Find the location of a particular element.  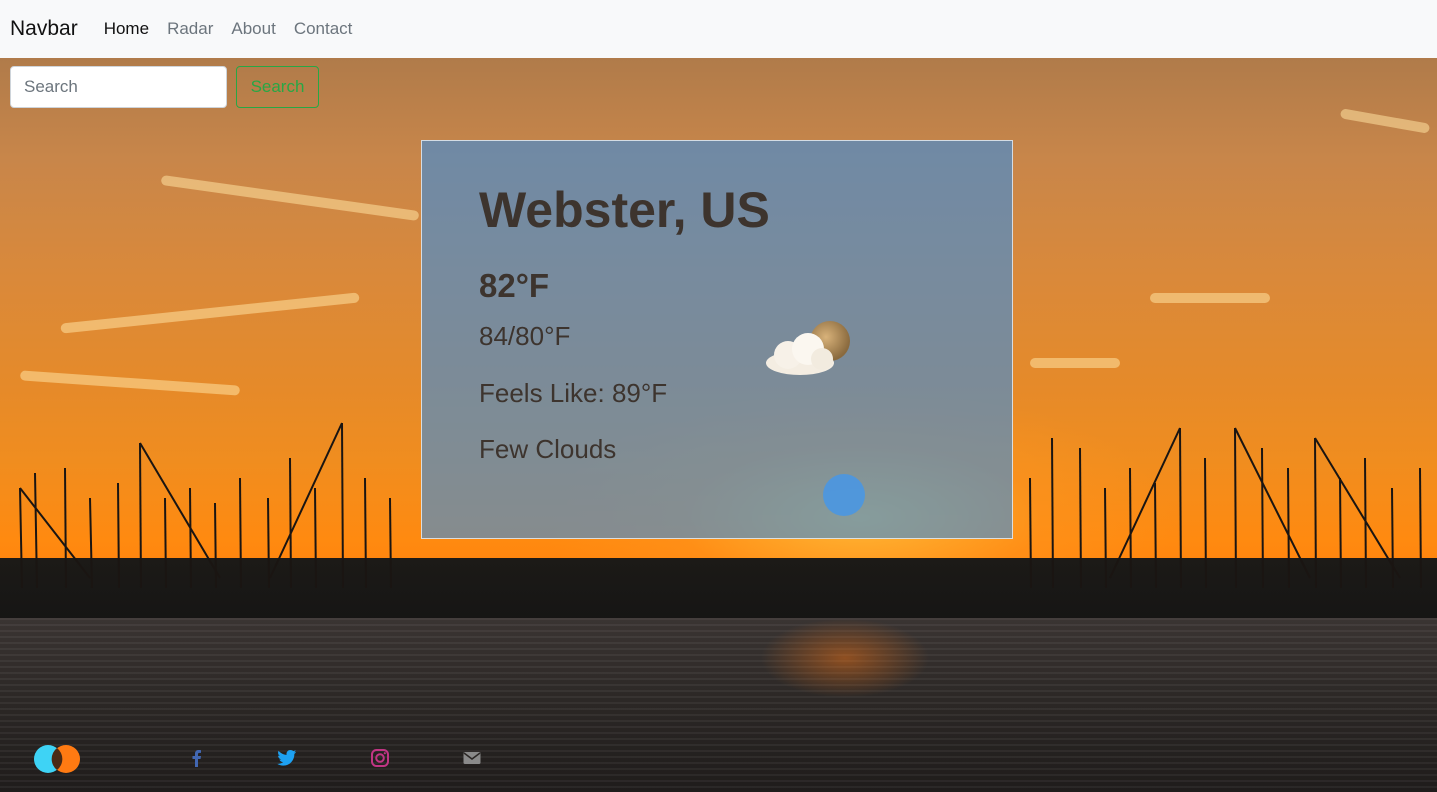

nav-link-about: About is located at coordinates (253, 29).